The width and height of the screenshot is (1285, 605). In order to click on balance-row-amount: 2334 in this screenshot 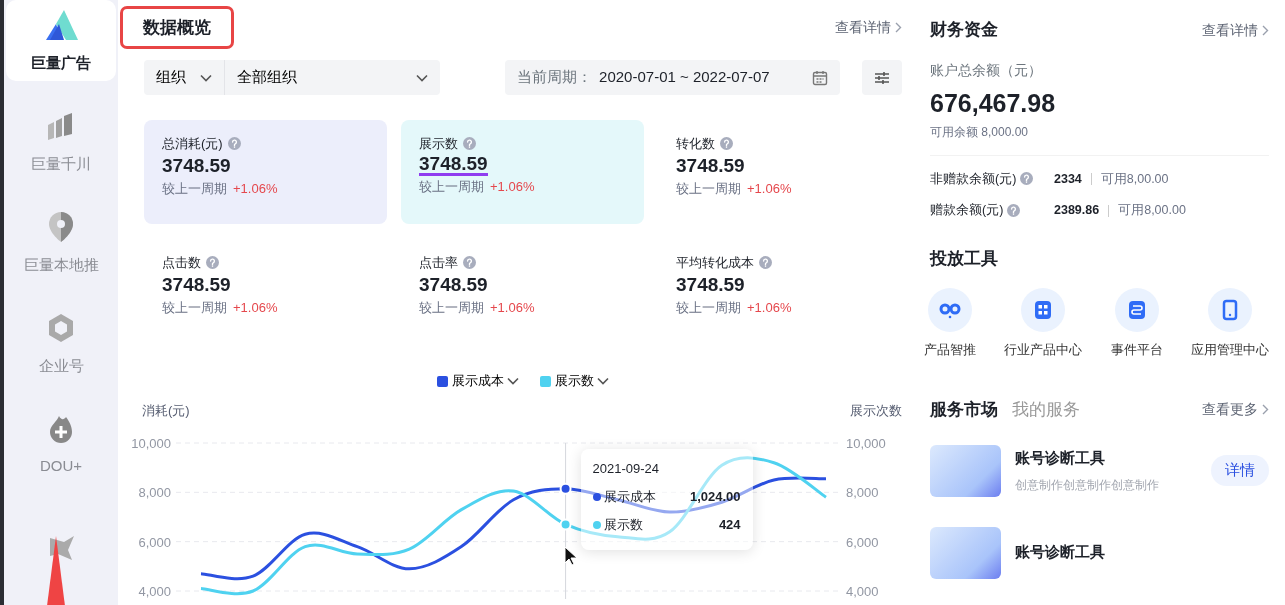, I will do `click(1068, 179)`.